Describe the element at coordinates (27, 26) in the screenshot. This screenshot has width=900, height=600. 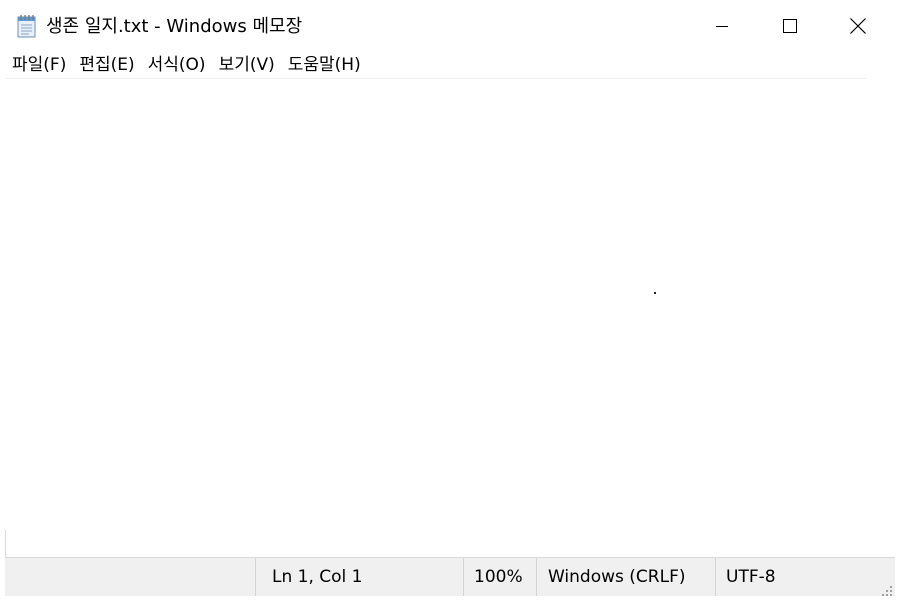
I see `notepad-icon` at that location.